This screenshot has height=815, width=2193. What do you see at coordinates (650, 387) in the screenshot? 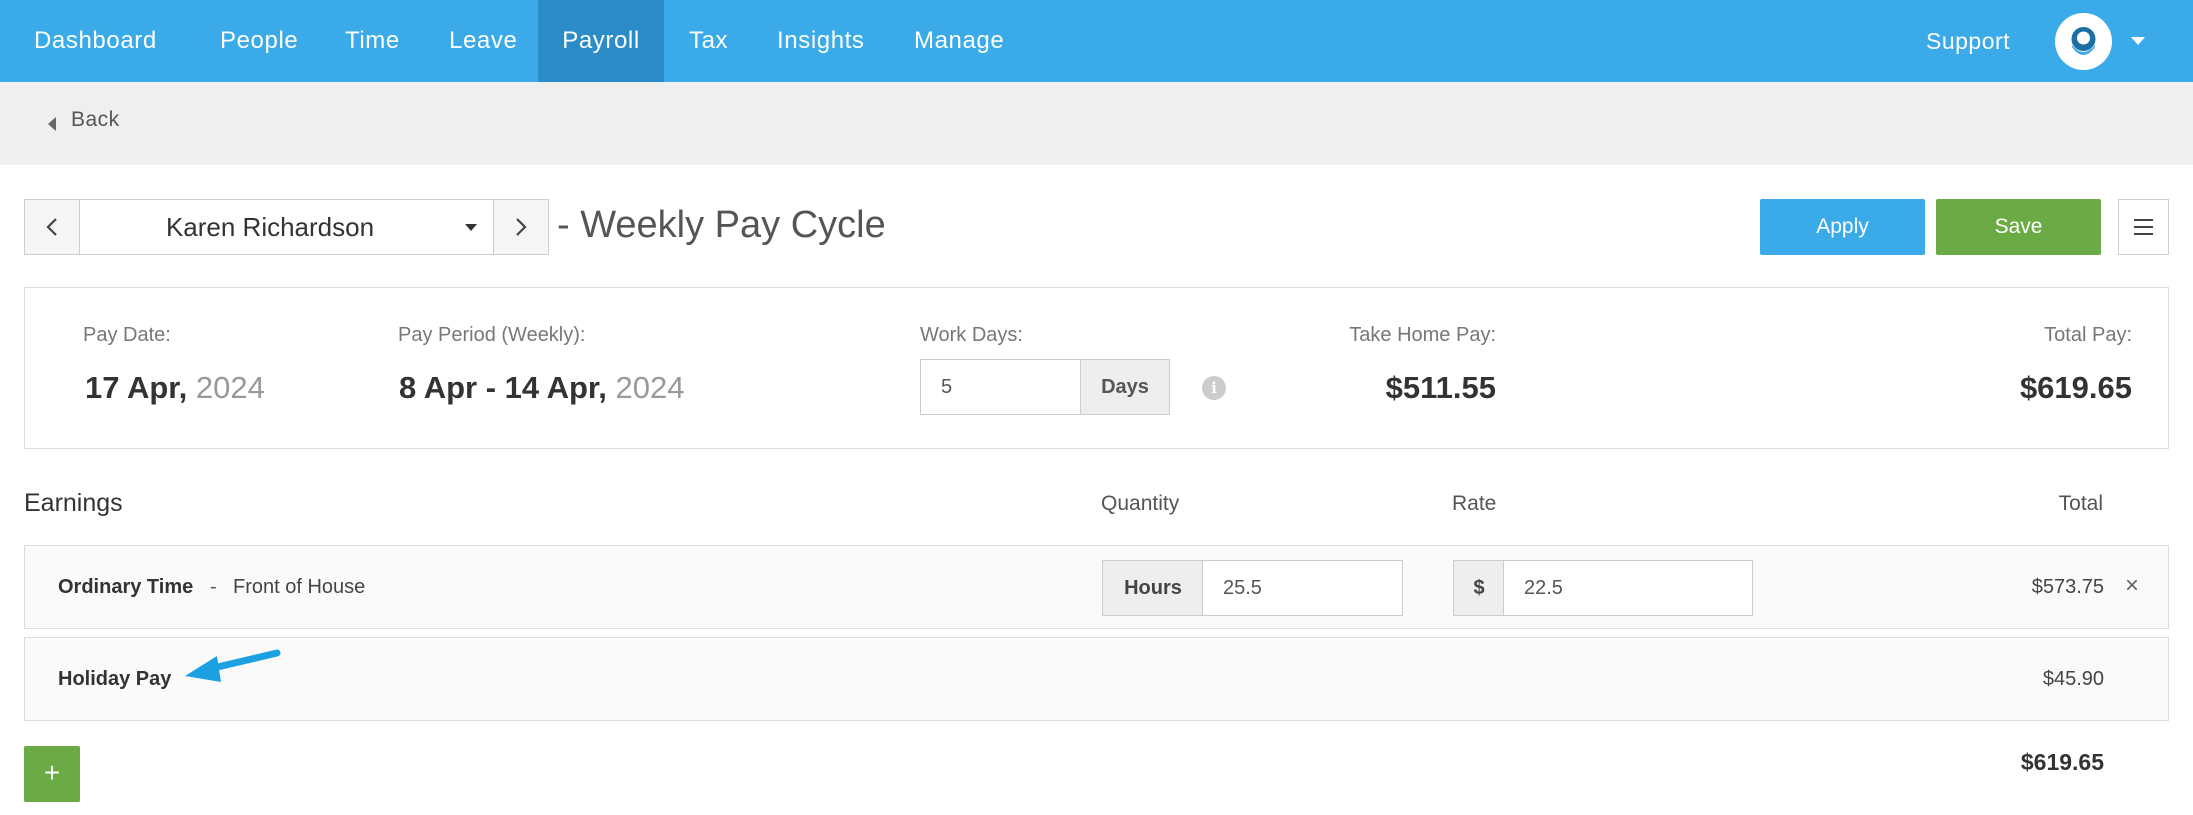
I see `pay-period-year: 2024` at bounding box center [650, 387].